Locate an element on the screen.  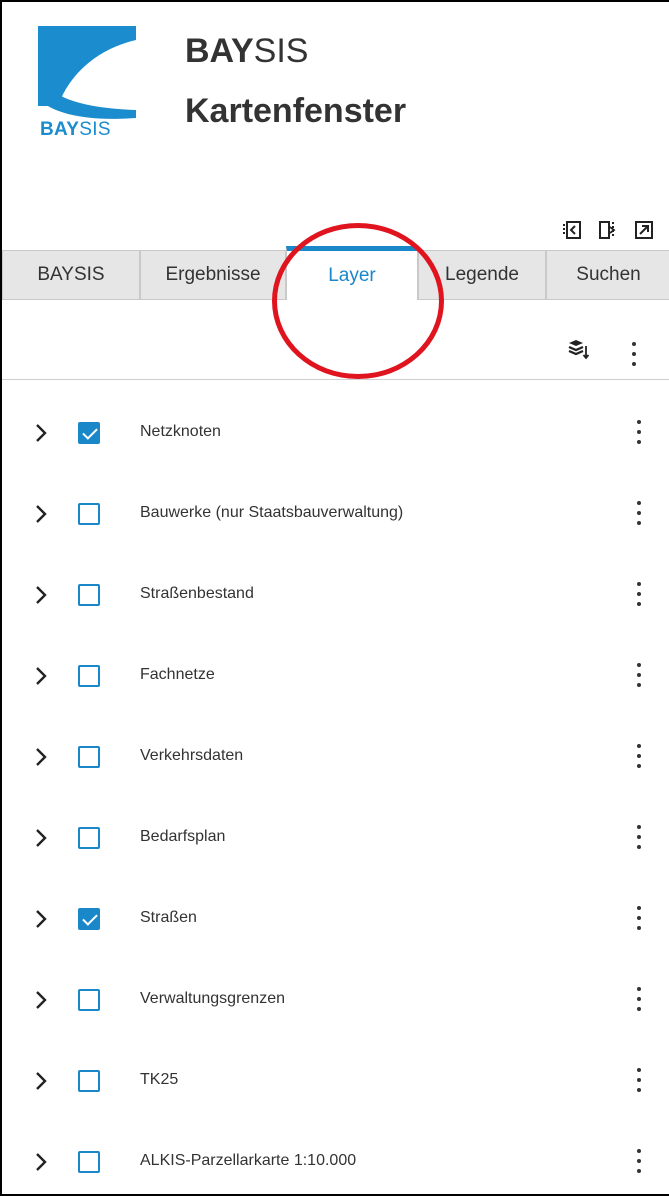
toolbar-menu-icon is located at coordinates (634, 357).